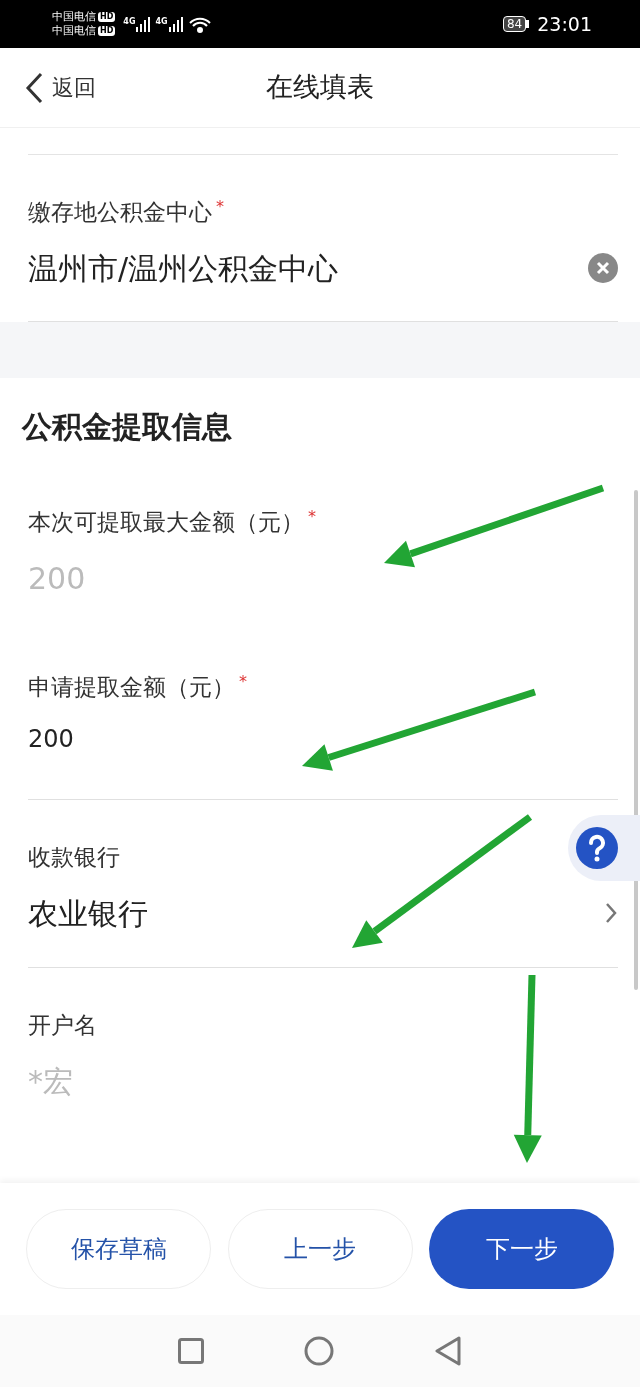 The height and width of the screenshot is (1387, 640). I want to click on footer-button: 上一步, so click(320, 1249).